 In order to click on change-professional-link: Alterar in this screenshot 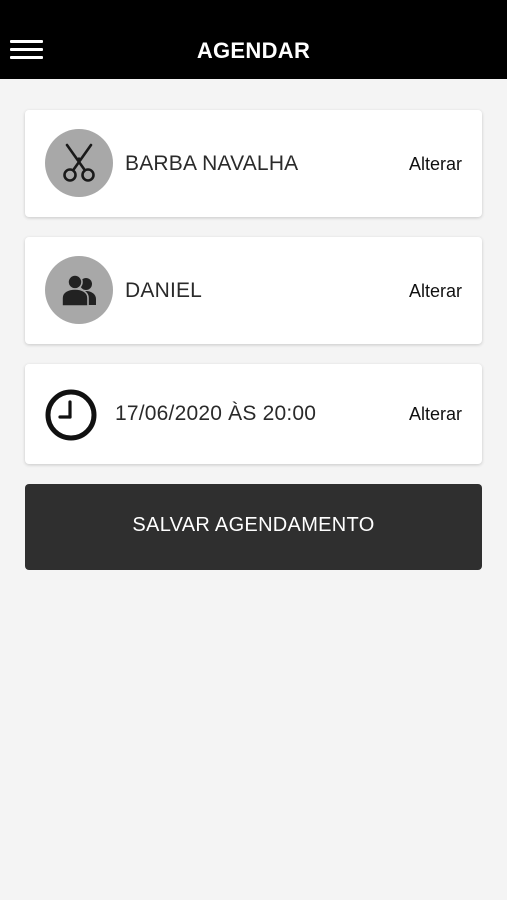, I will do `click(435, 291)`.